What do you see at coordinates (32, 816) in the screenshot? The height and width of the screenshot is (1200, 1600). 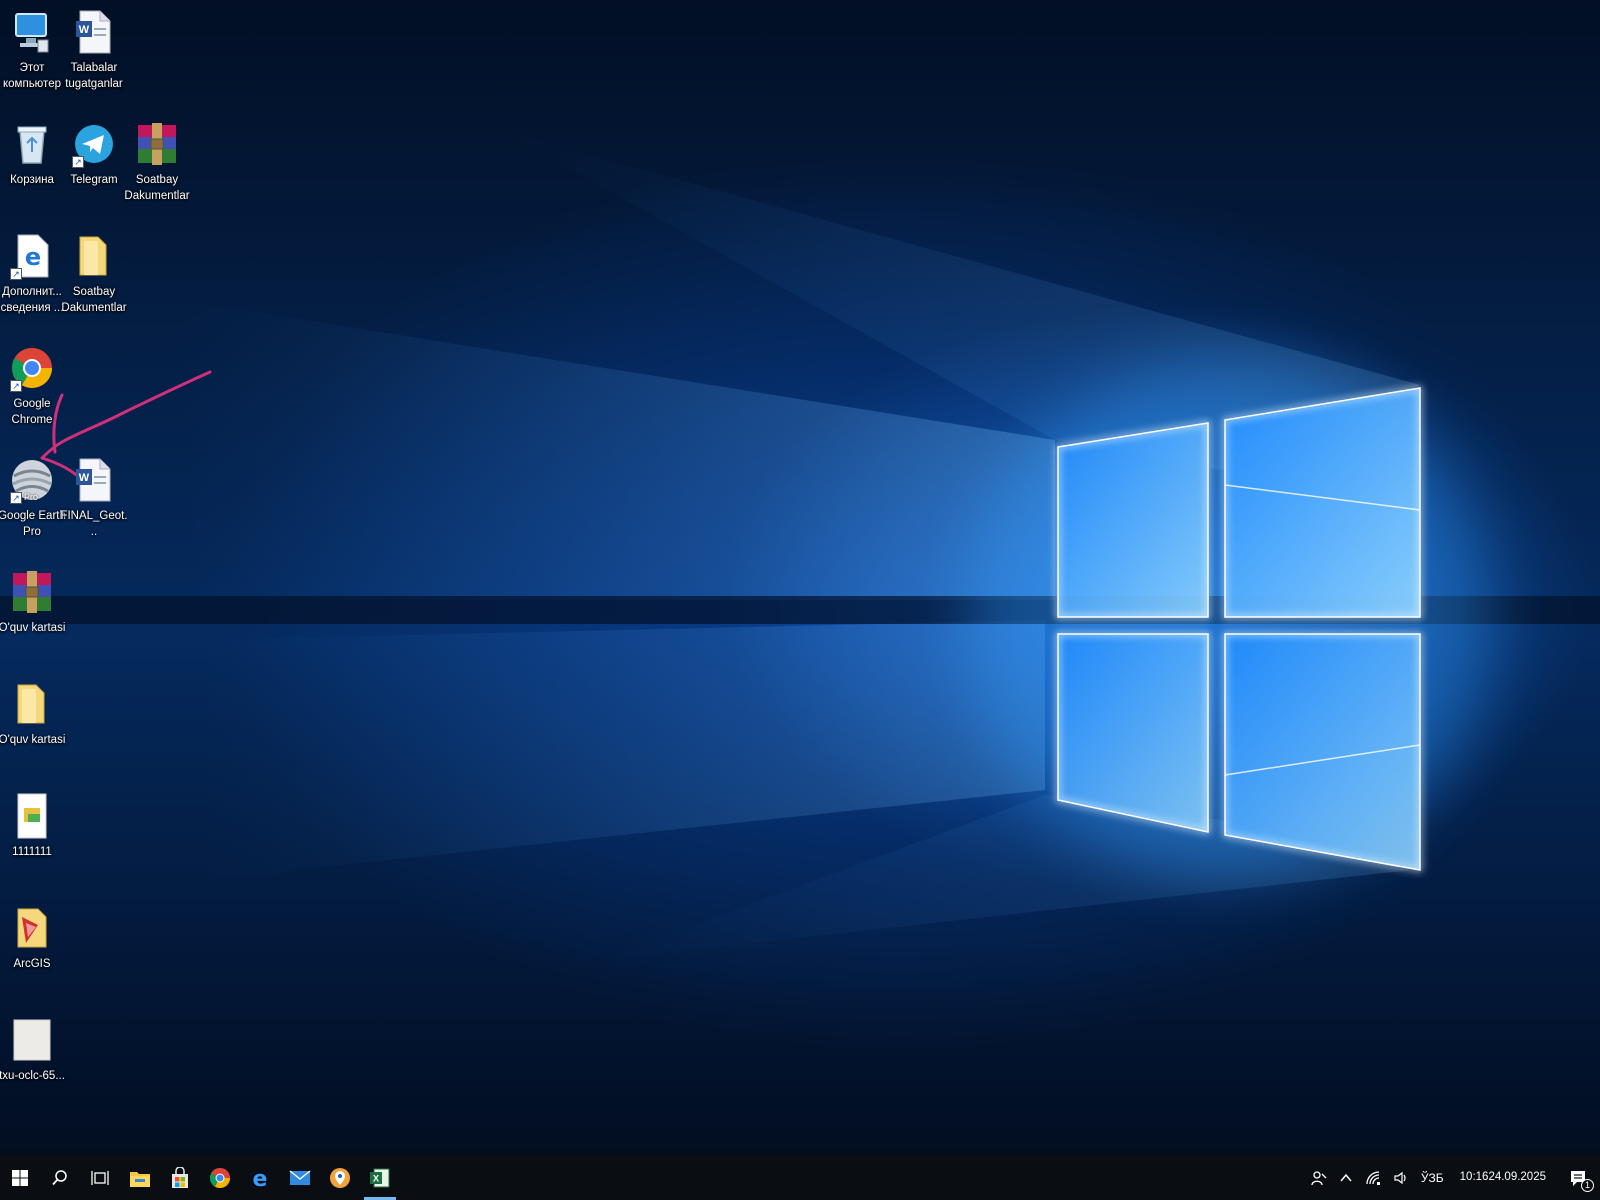 I see `image-file-icon` at bounding box center [32, 816].